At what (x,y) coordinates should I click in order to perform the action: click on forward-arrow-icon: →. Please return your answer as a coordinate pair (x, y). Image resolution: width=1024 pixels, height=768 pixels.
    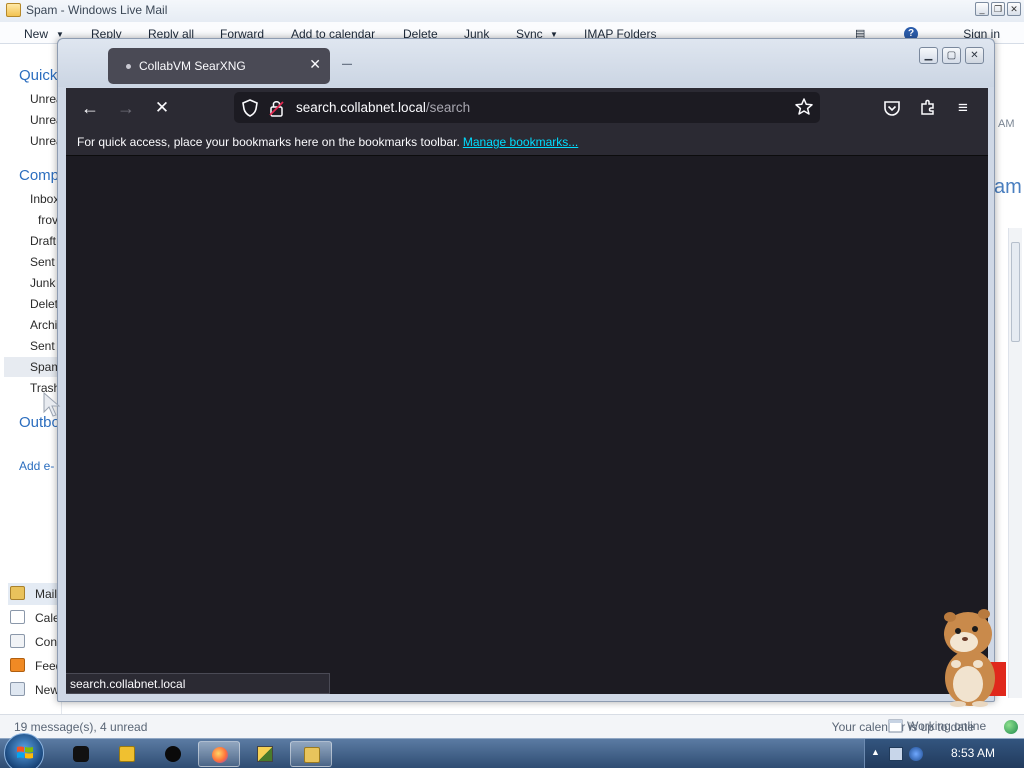
    Looking at the image, I should click on (126, 108).